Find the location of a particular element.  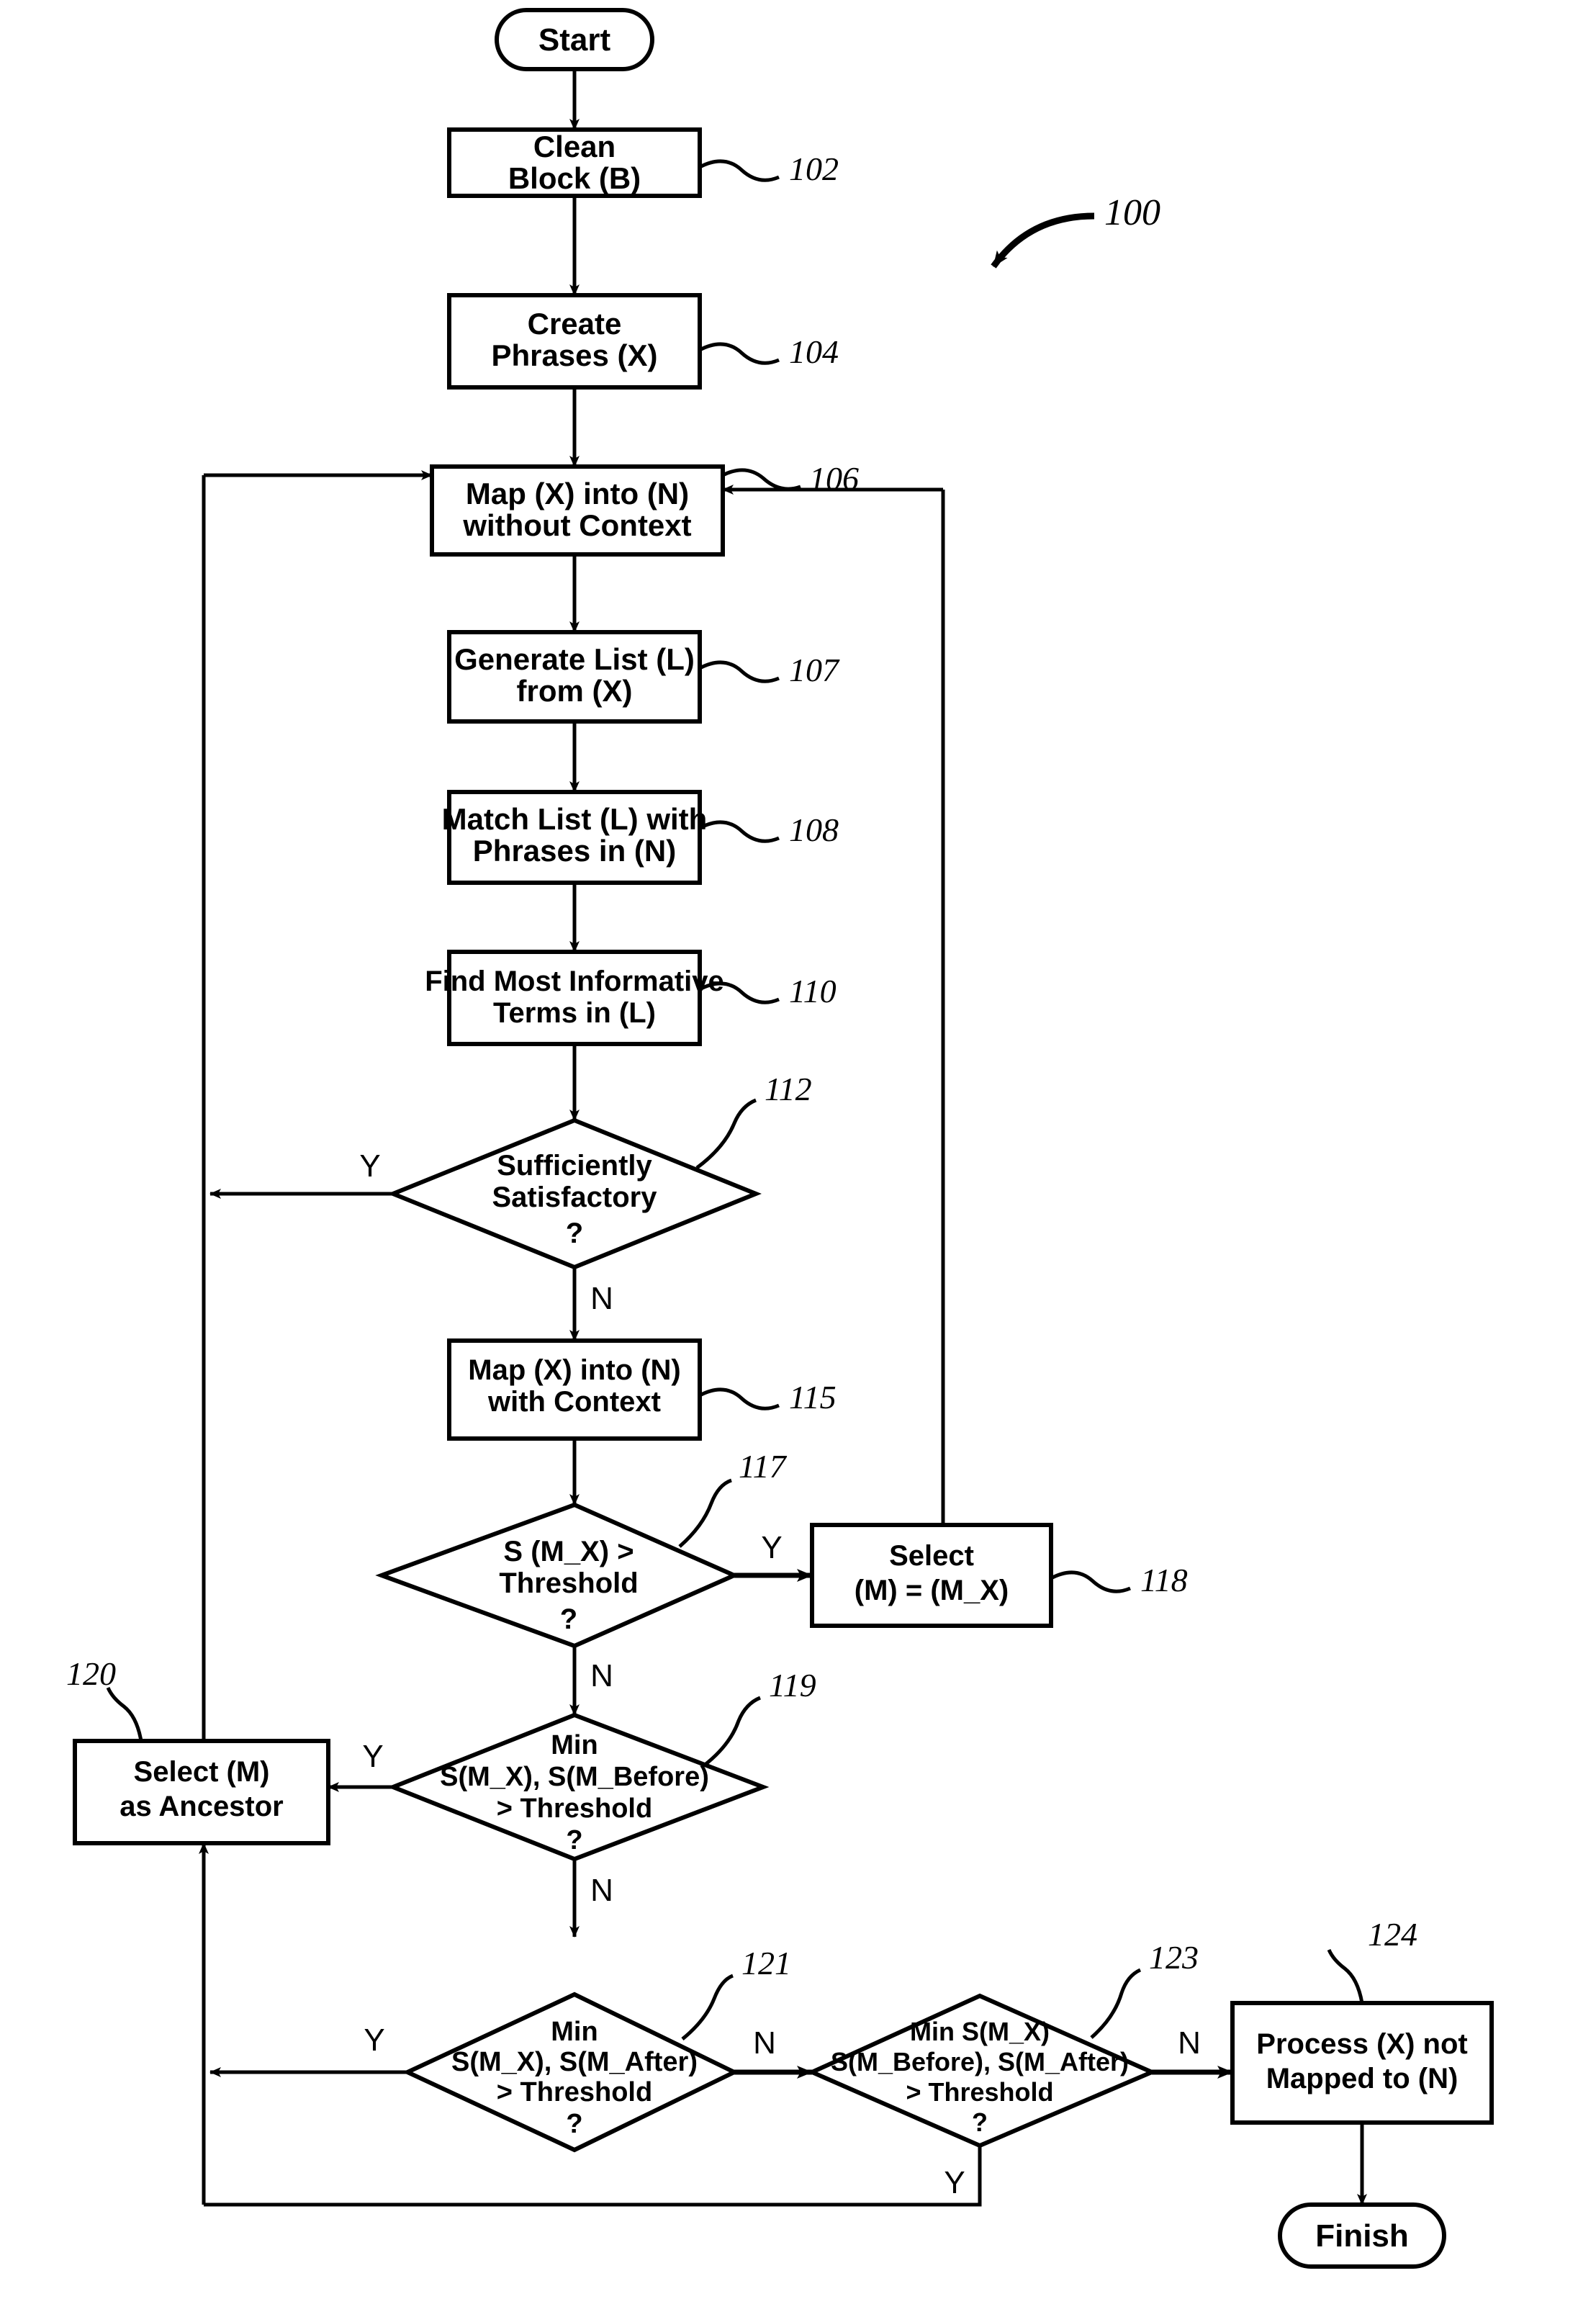

node-120-line-1: as Ancestor is located at coordinates (202, 1806).